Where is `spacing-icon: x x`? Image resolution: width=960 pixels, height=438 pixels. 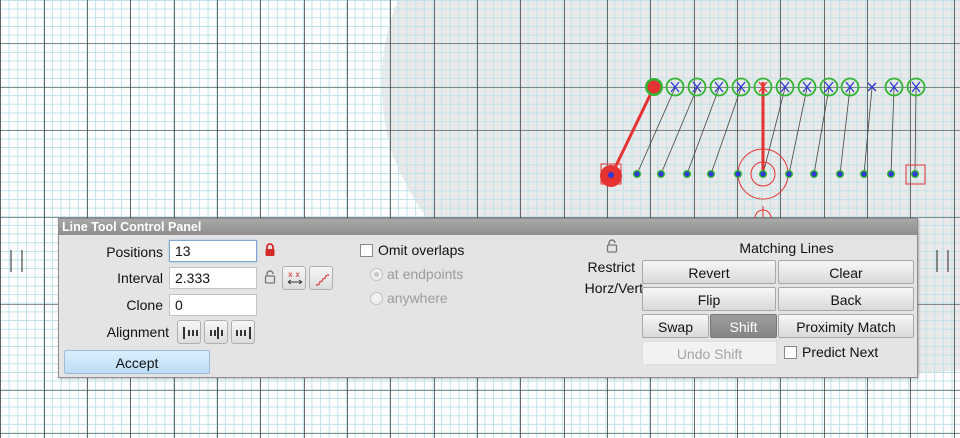
spacing-icon: x x is located at coordinates (295, 277).